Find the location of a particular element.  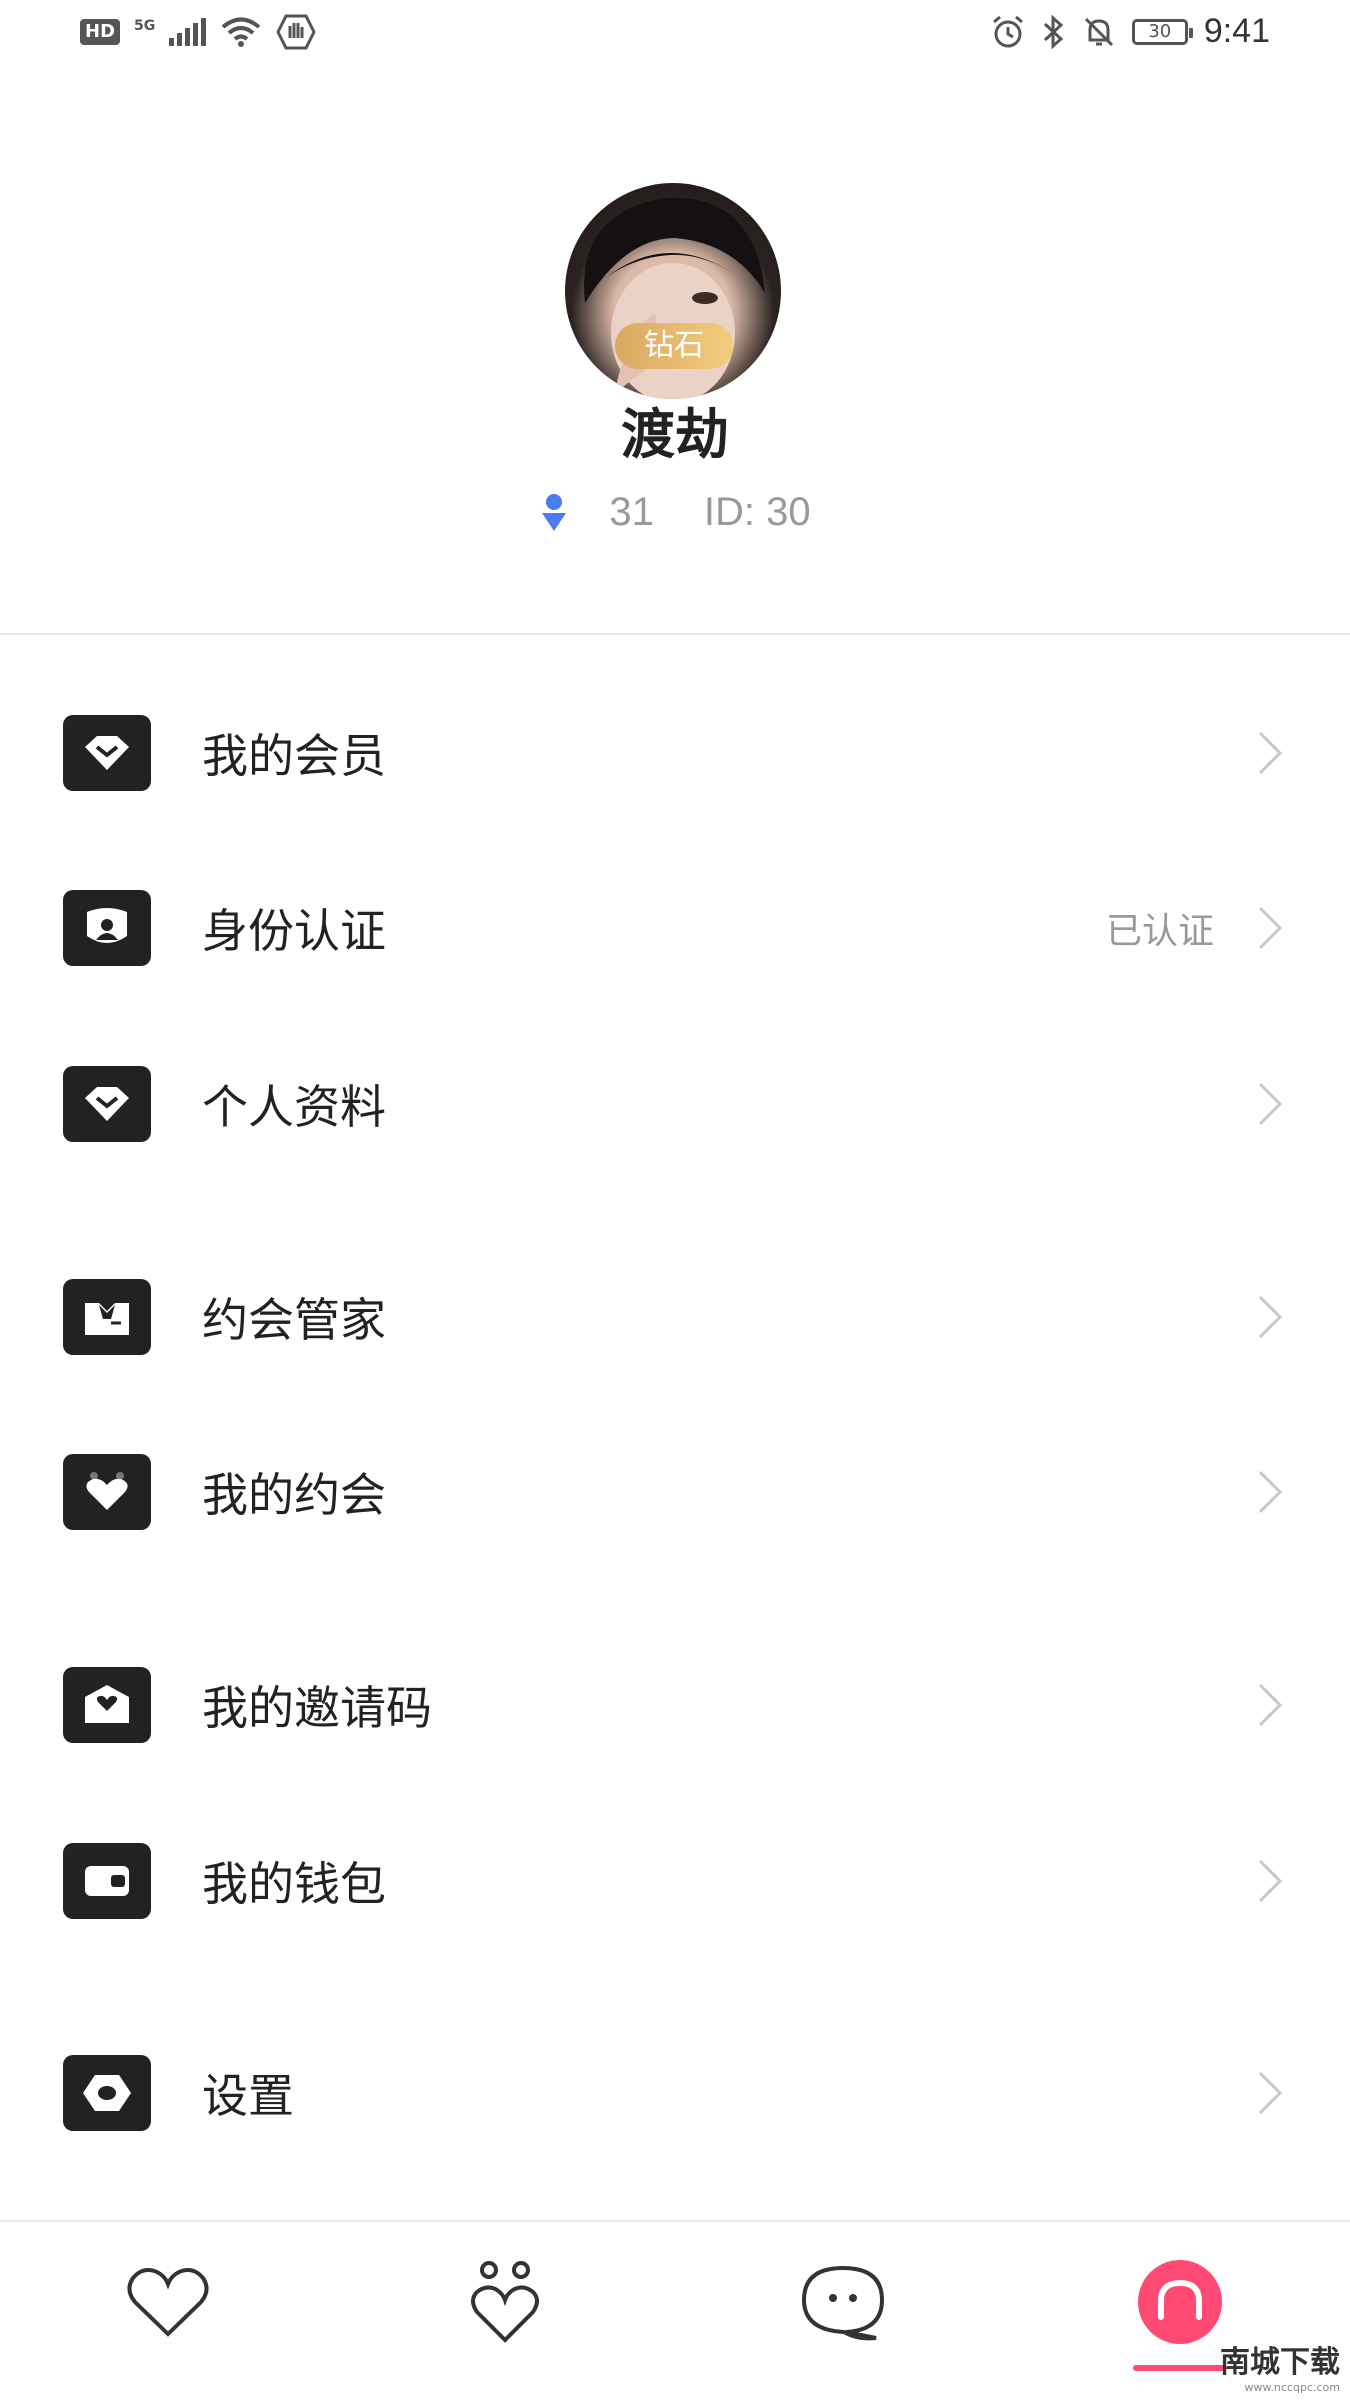

bottom-tab-bar is located at coordinates (675, 2311).